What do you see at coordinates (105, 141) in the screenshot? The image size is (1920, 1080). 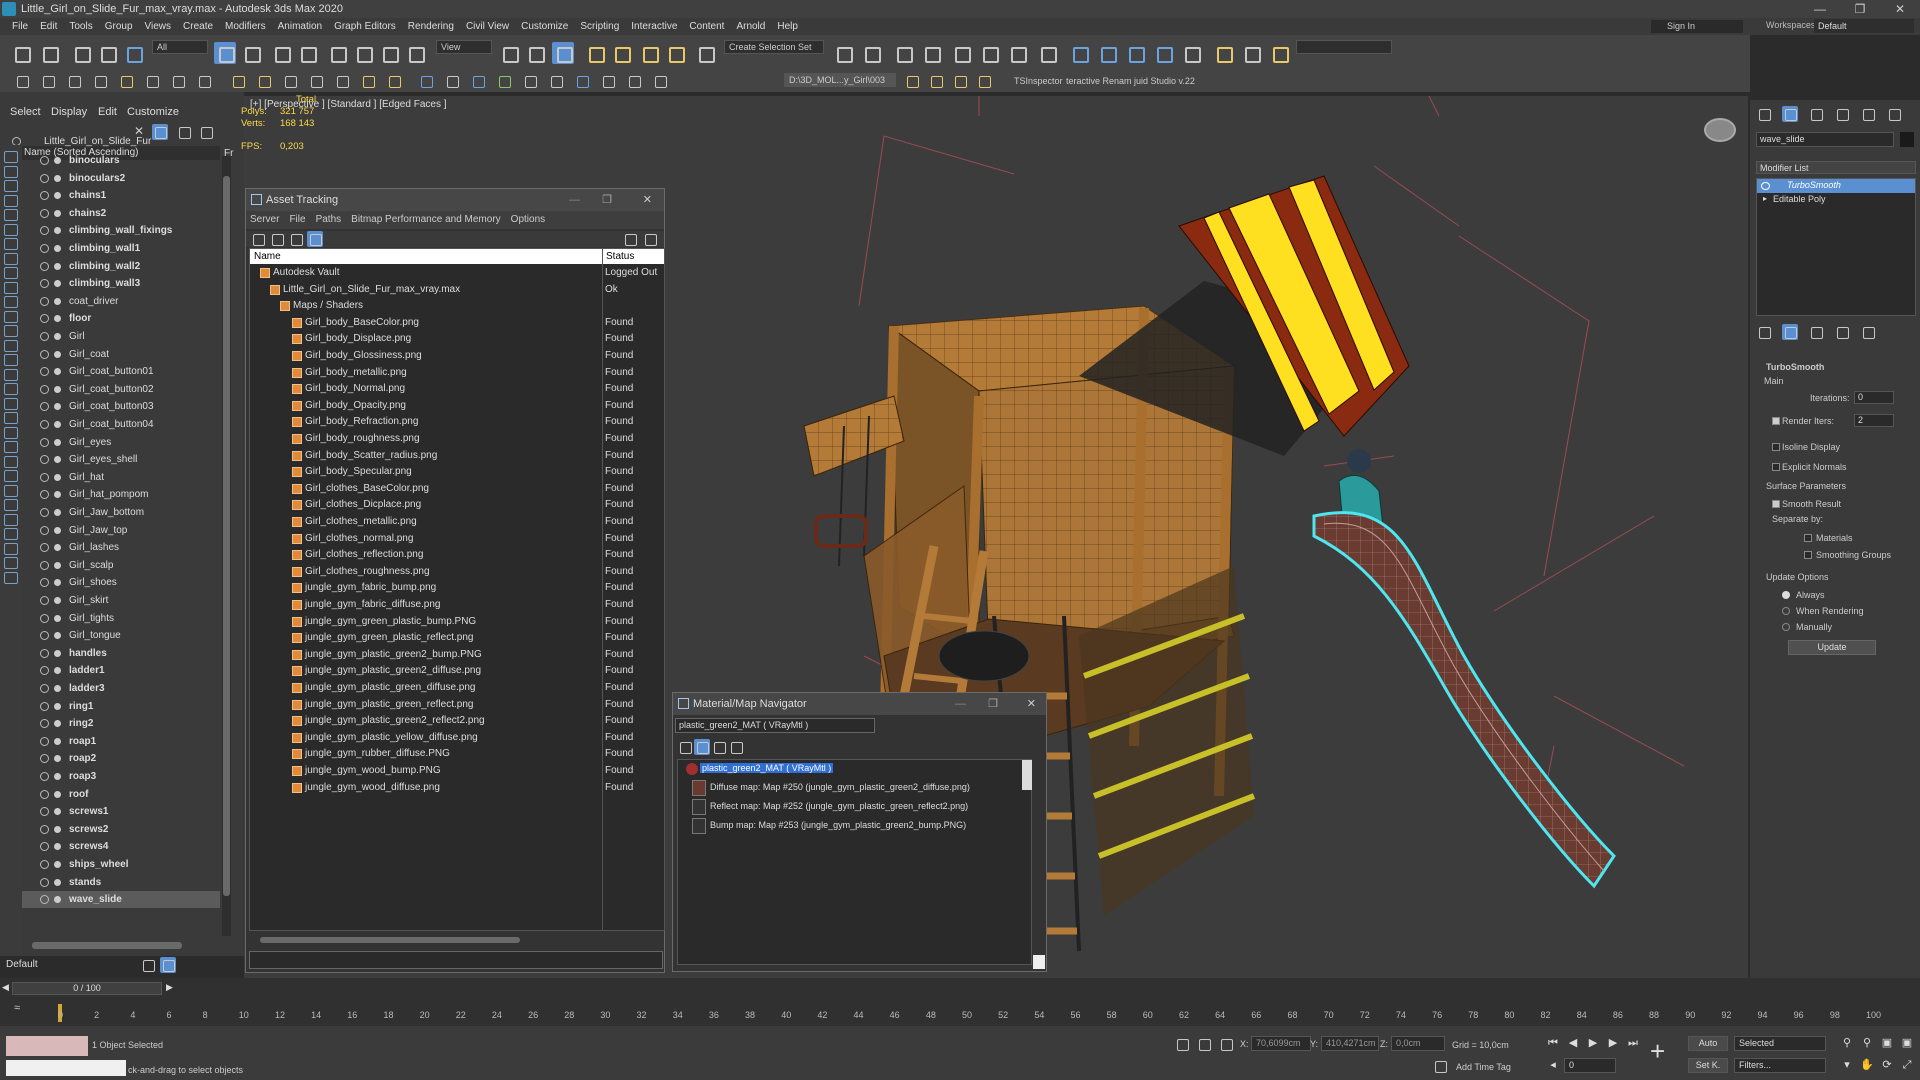 I see `scene-root-item: Little_Girl_on_Slide_Fur` at bounding box center [105, 141].